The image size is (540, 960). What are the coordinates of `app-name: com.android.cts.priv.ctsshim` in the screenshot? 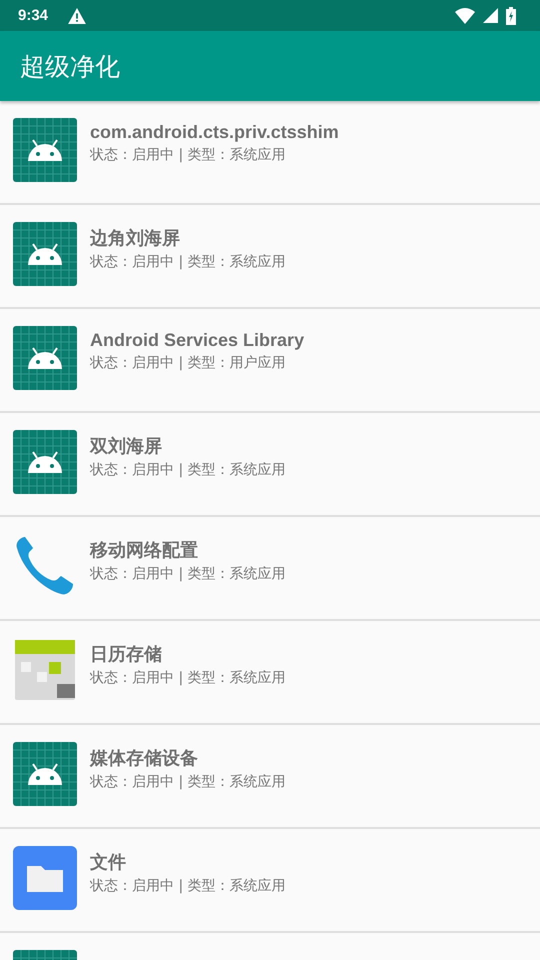 It's located at (214, 132).